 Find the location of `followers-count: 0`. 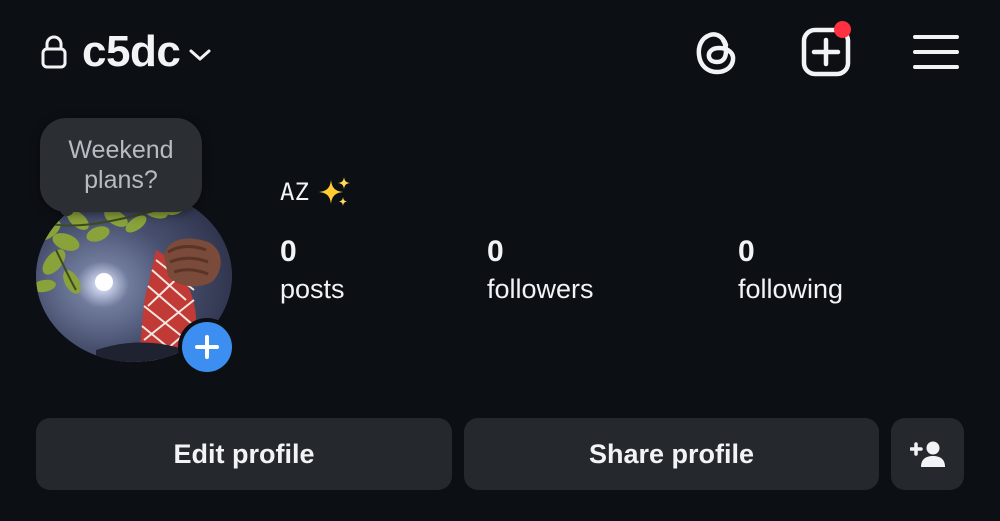

followers-count: 0 is located at coordinates (495, 251).